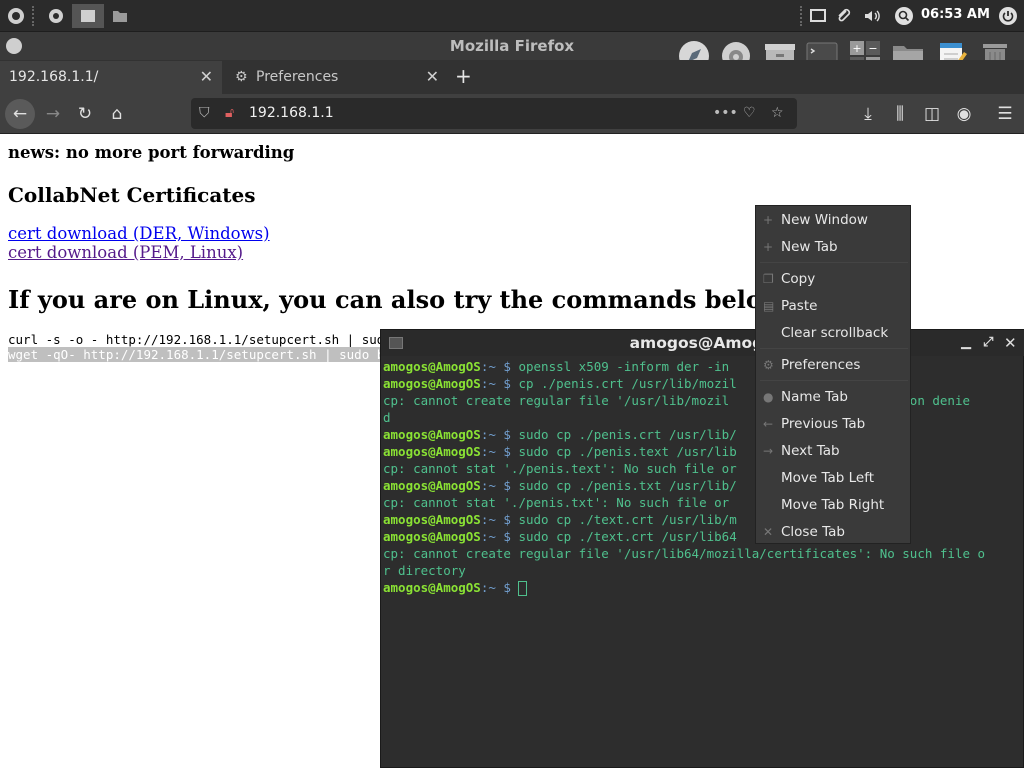 The width and height of the screenshot is (1024, 768). I want to click on terminal-taskbar-icon, so click(88, 16).